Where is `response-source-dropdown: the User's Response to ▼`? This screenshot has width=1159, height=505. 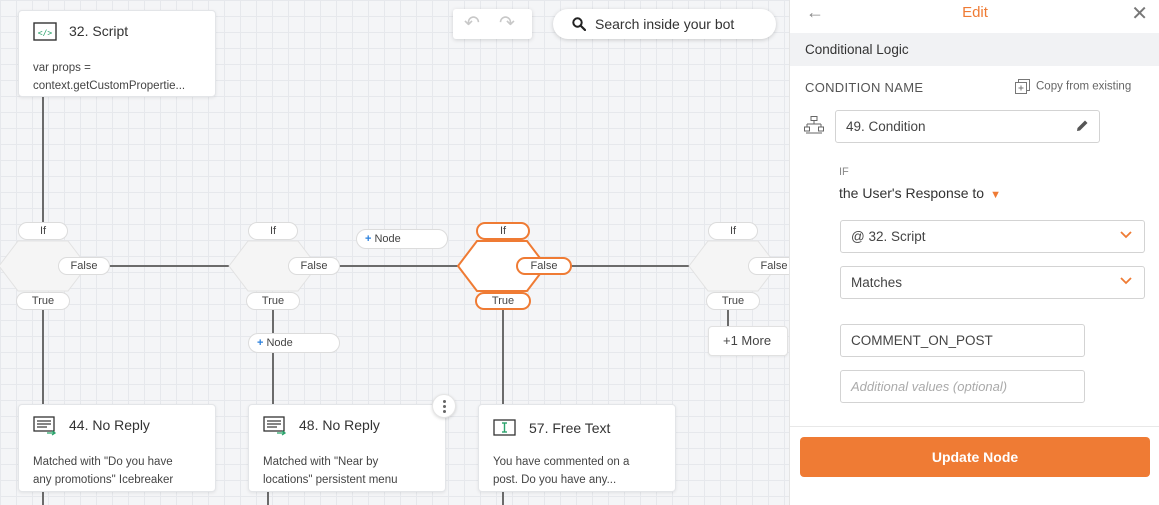
response-source-dropdown: the User's Response to ▼ is located at coordinates (920, 193).